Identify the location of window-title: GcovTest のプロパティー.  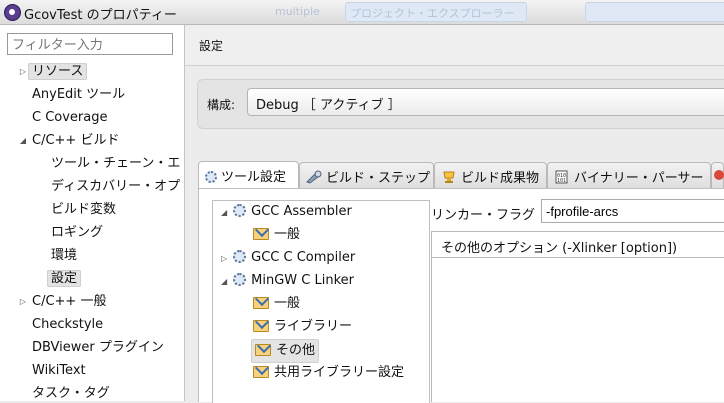
(100, 15).